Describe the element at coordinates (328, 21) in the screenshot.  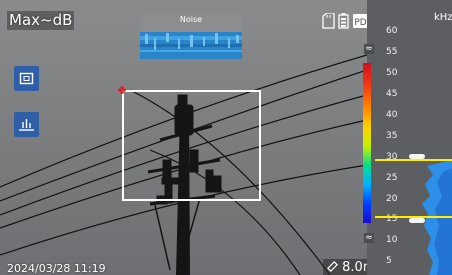
I see `sd-card-icon` at that location.